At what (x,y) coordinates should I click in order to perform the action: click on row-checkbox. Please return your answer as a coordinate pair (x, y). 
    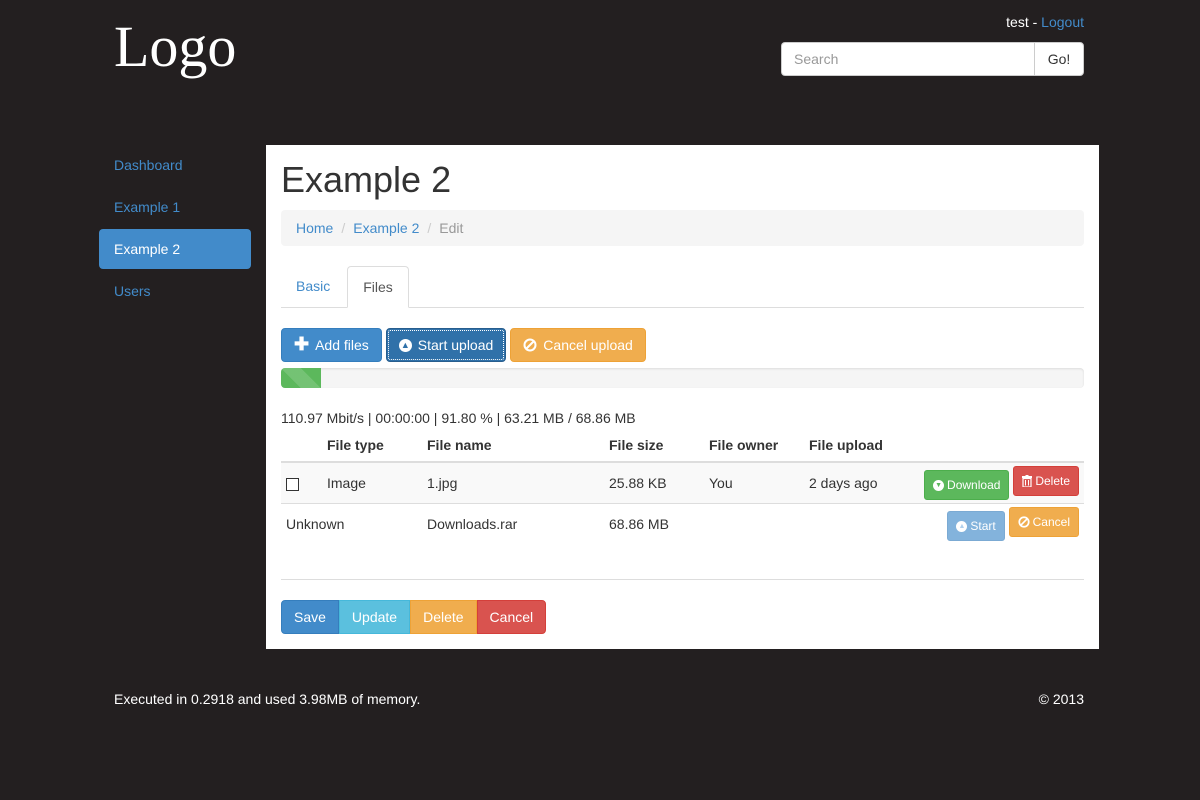
    Looking at the image, I should click on (292, 484).